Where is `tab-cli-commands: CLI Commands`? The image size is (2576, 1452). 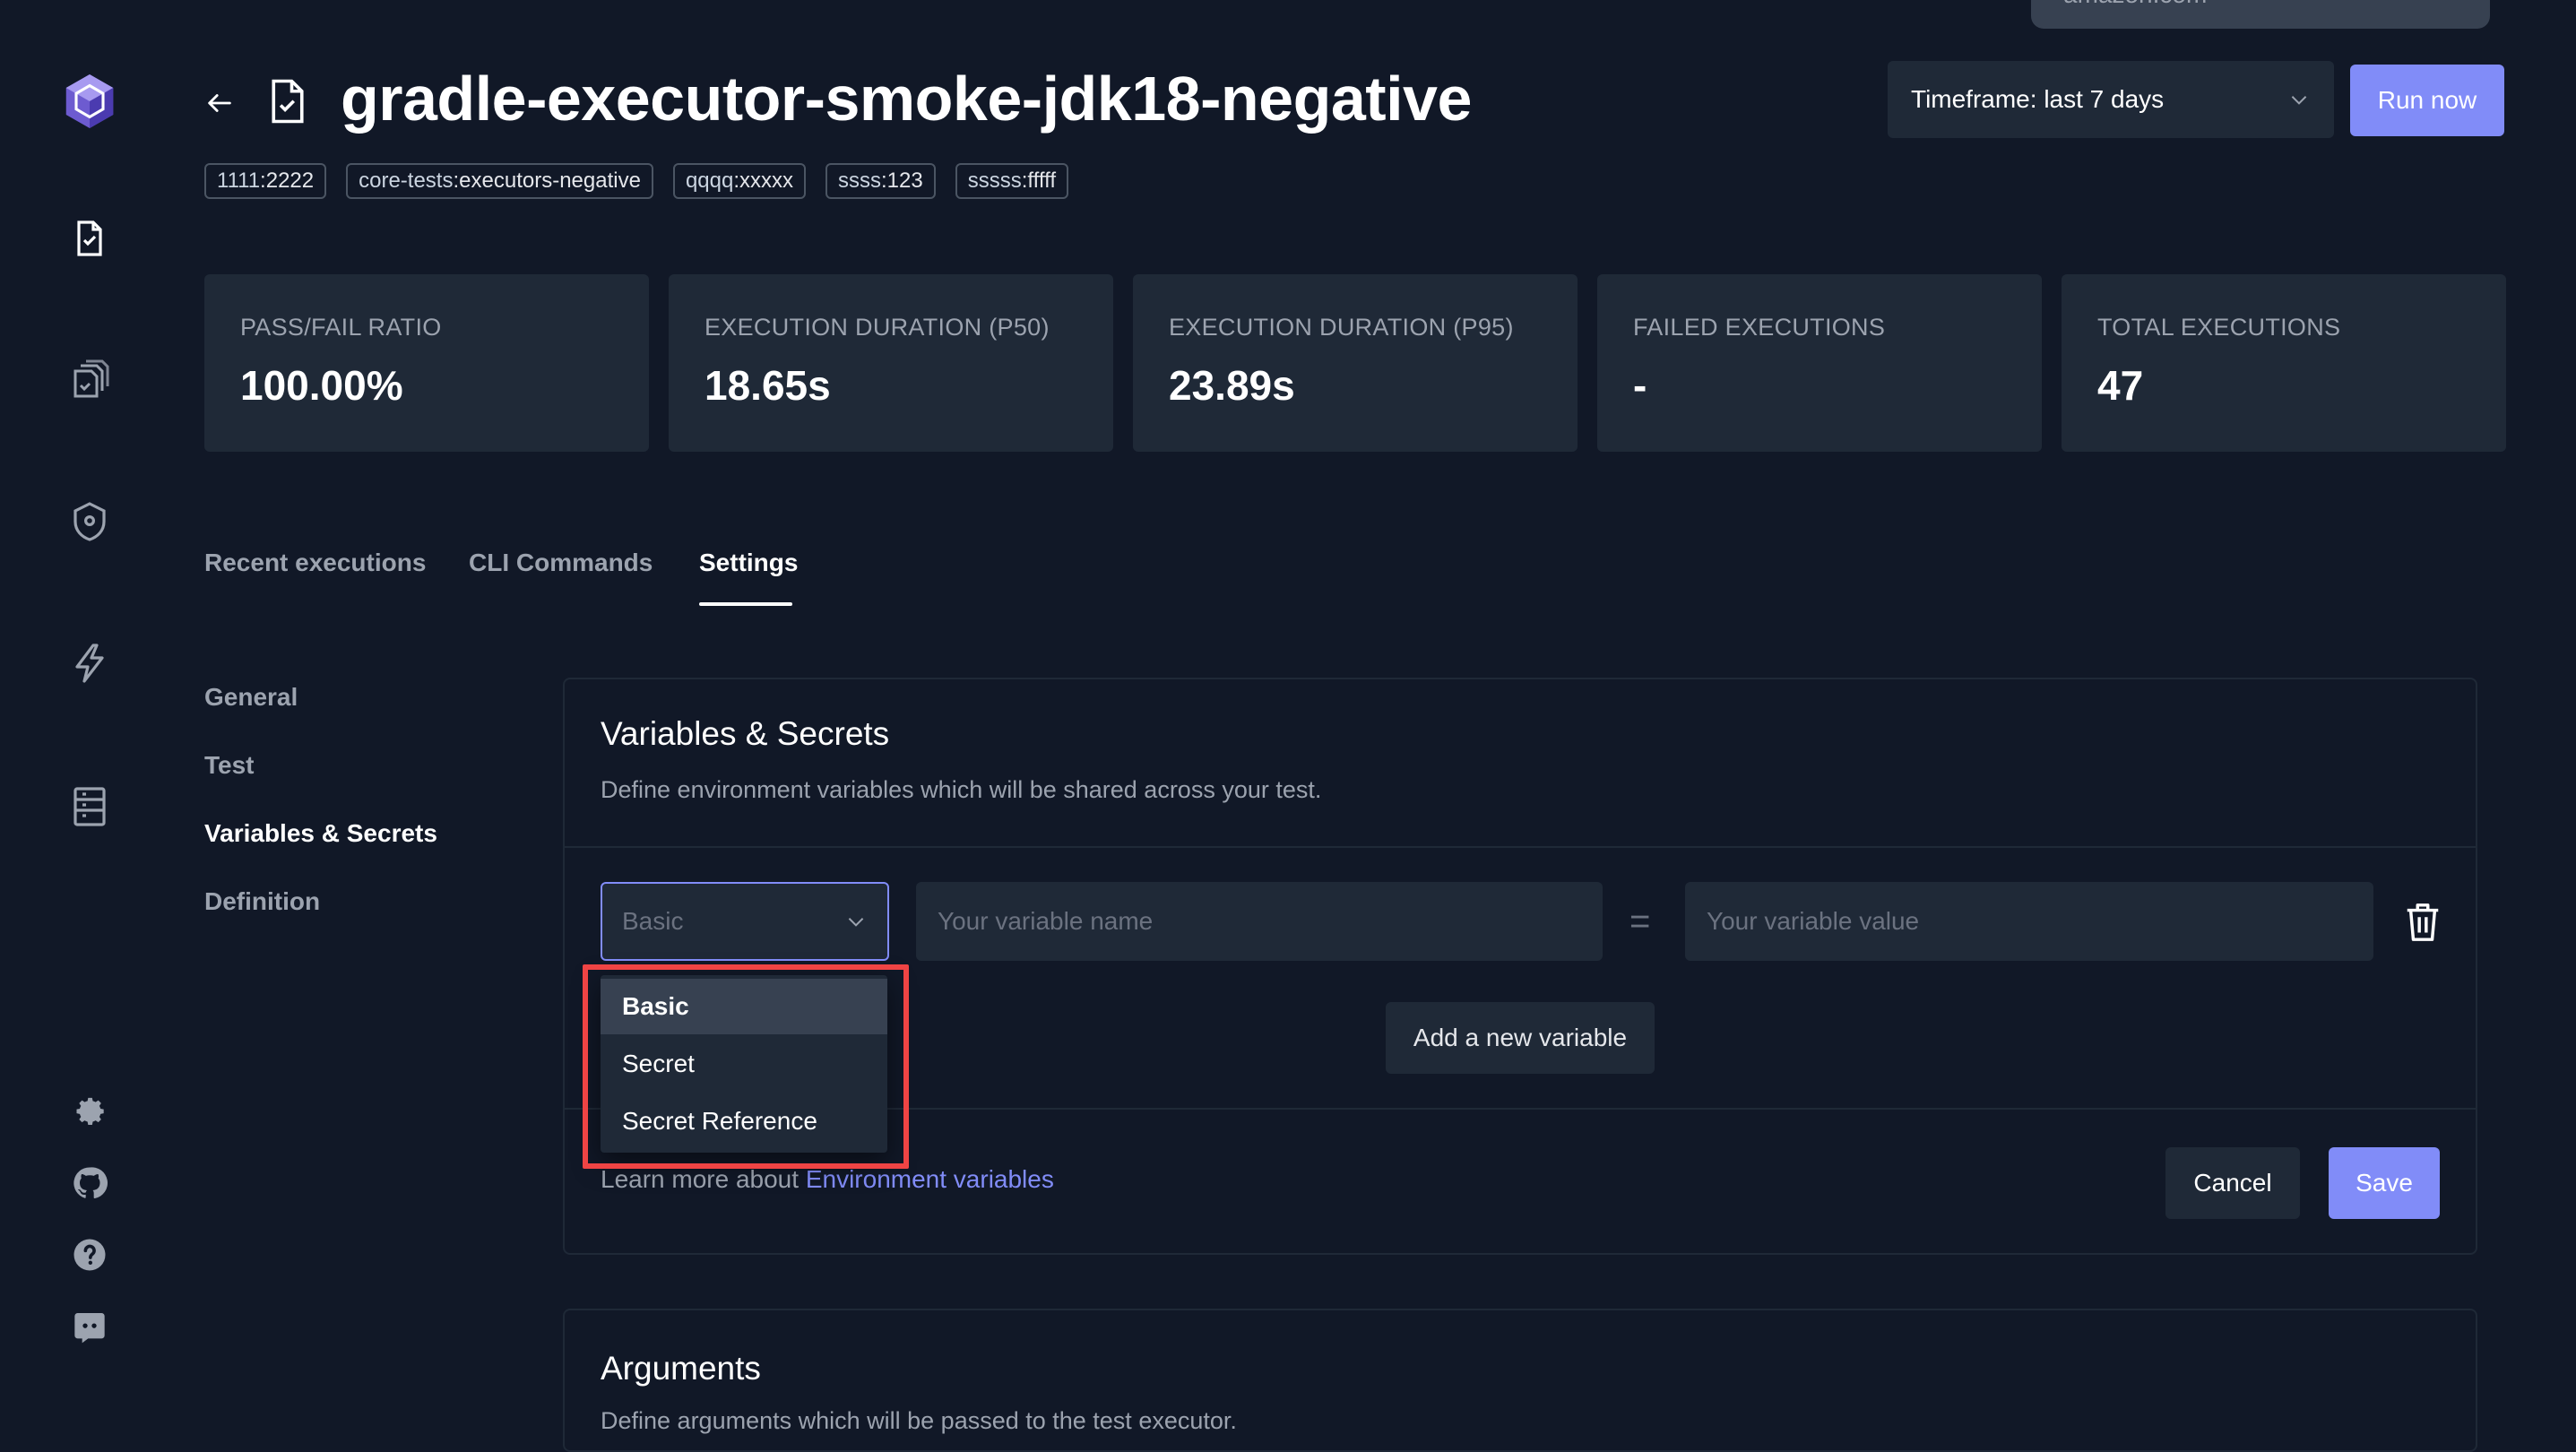
tab-cli-commands: CLI Commands is located at coordinates (561, 563).